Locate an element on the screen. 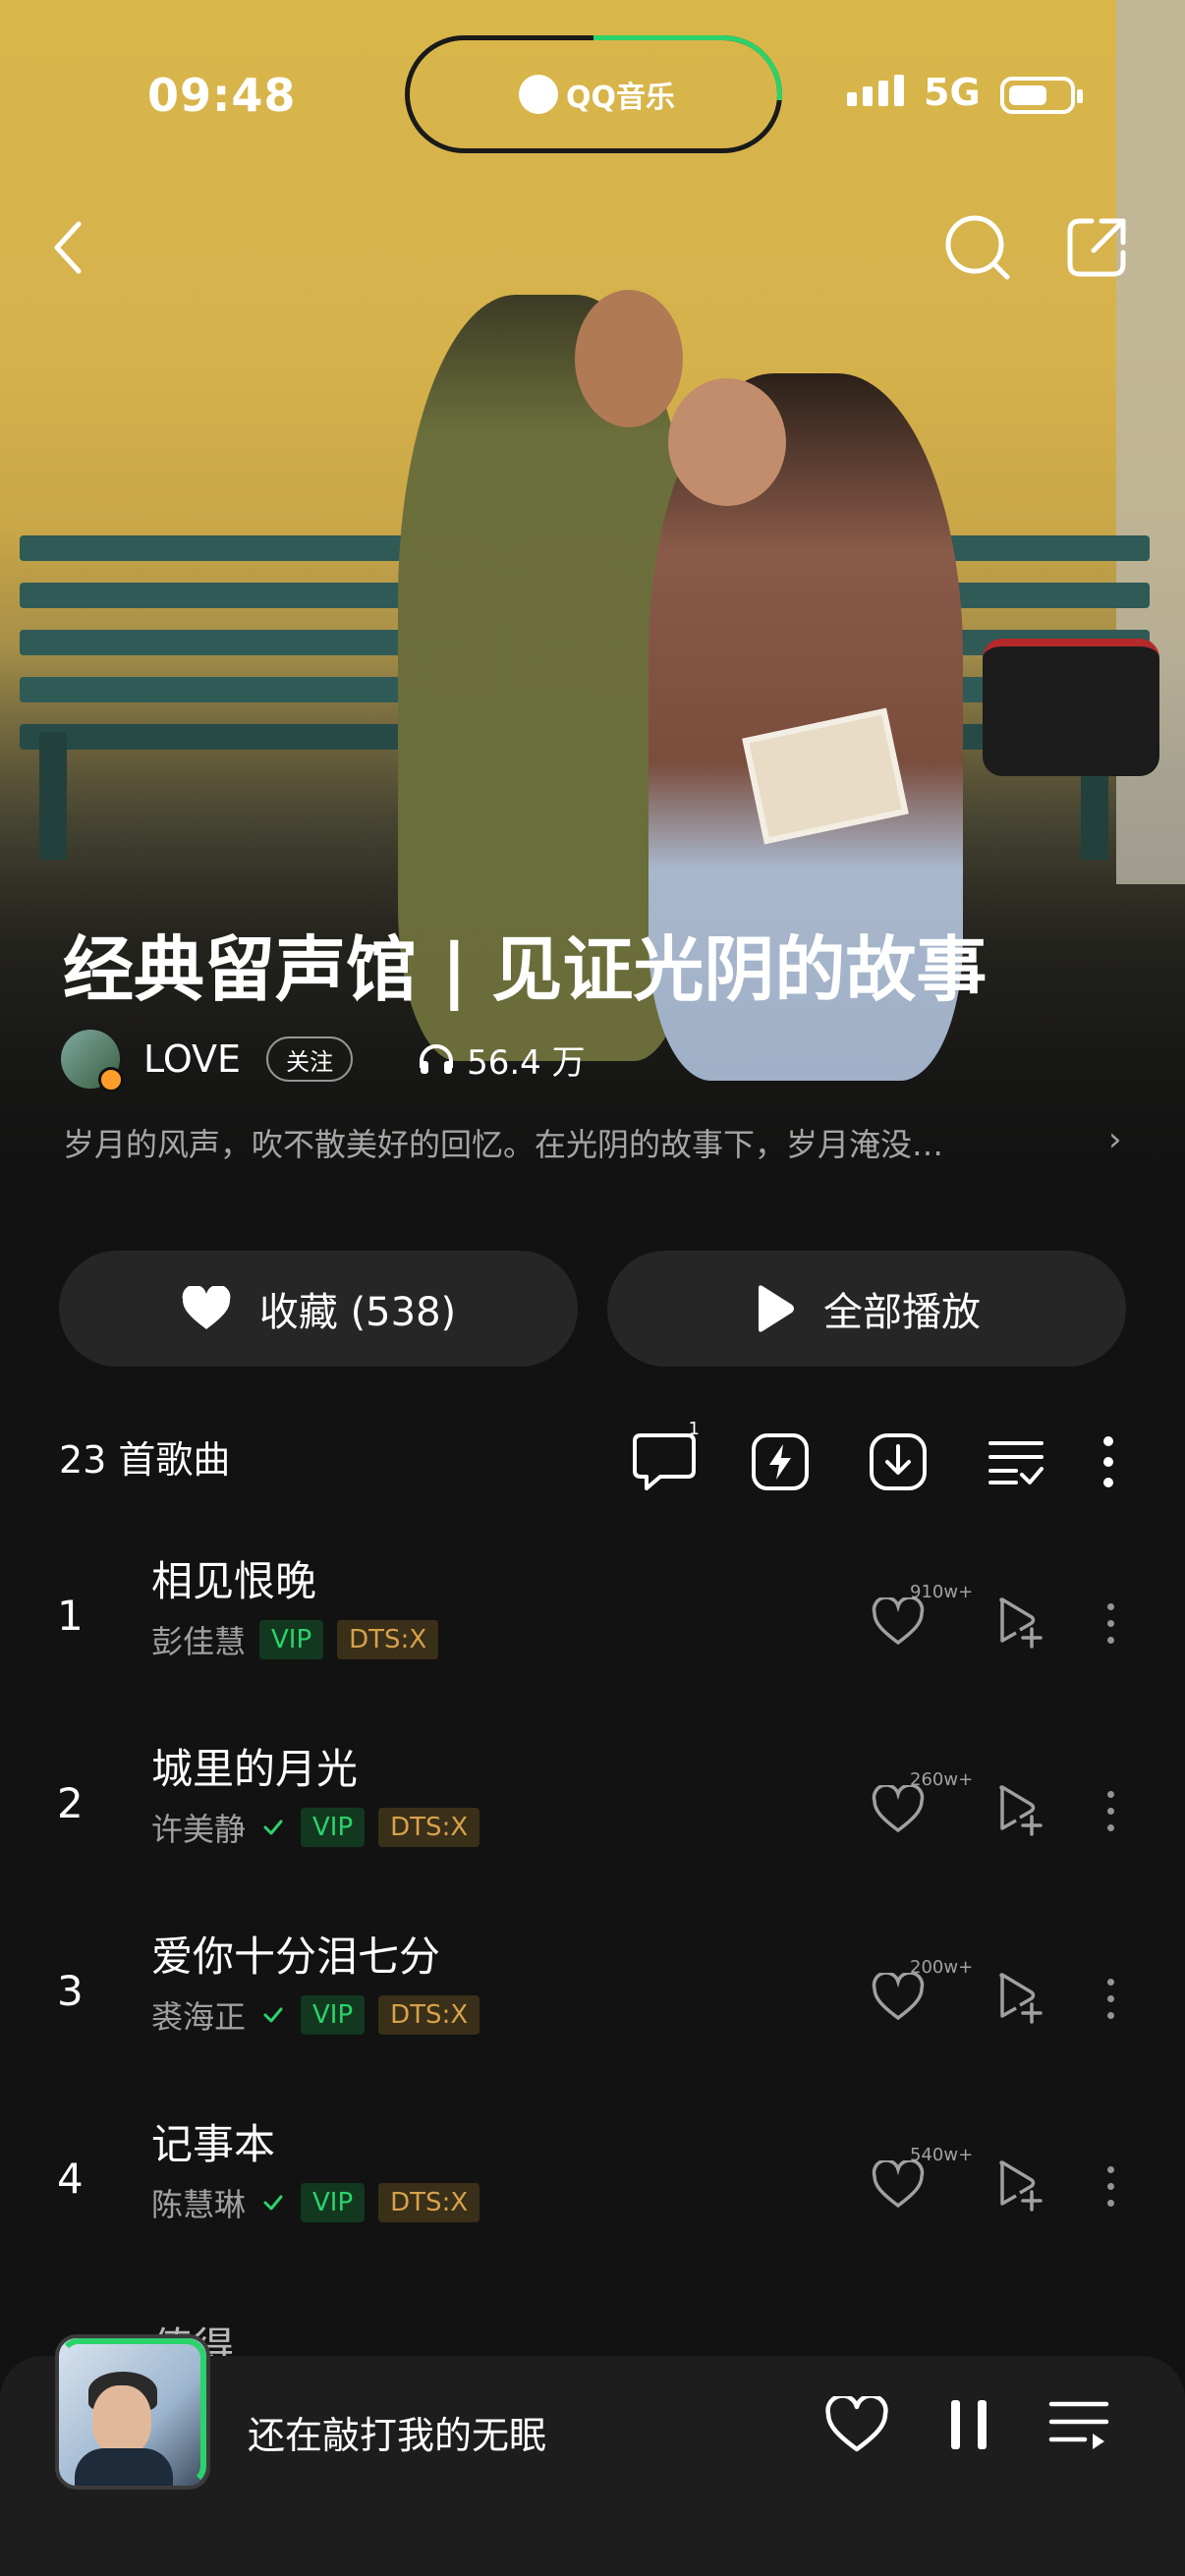  artist-name: 彭佳慧 is located at coordinates (199, 1641).